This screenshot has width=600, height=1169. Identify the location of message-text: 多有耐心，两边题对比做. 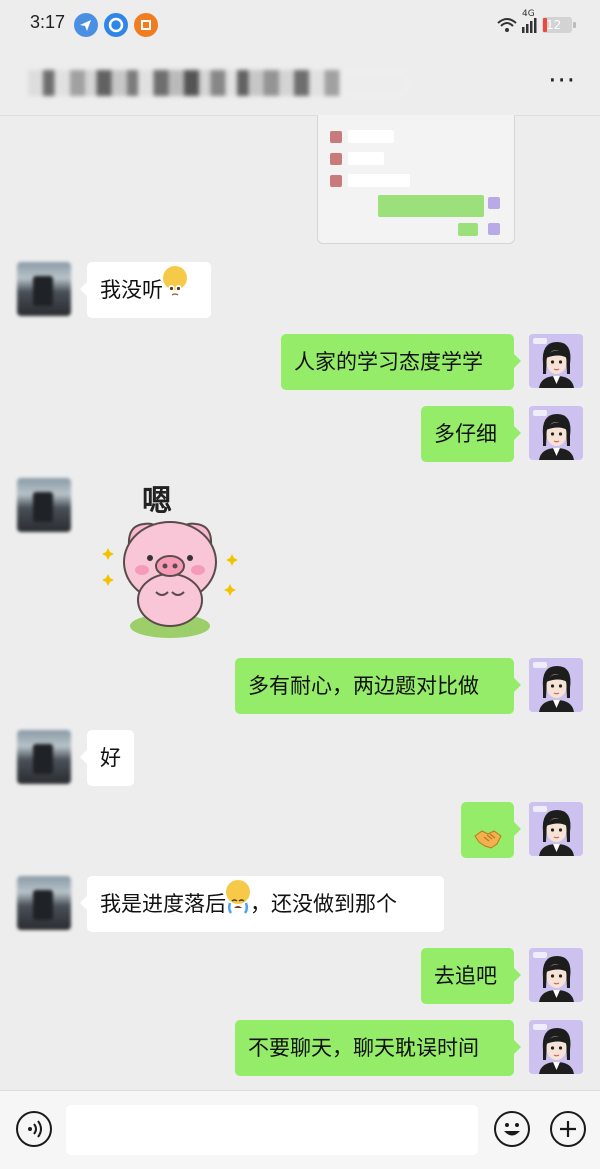
(363, 686).